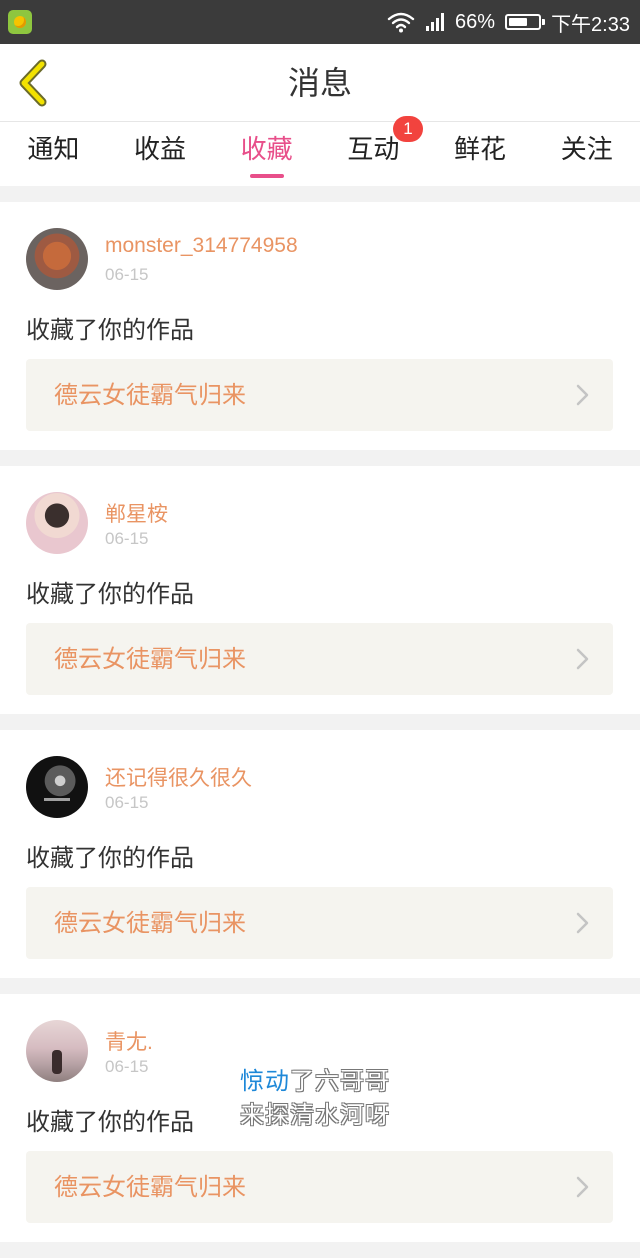 This screenshot has height=1258, width=640. I want to click on status-bar-right: 66% 下午2:33, so click(508, 22).